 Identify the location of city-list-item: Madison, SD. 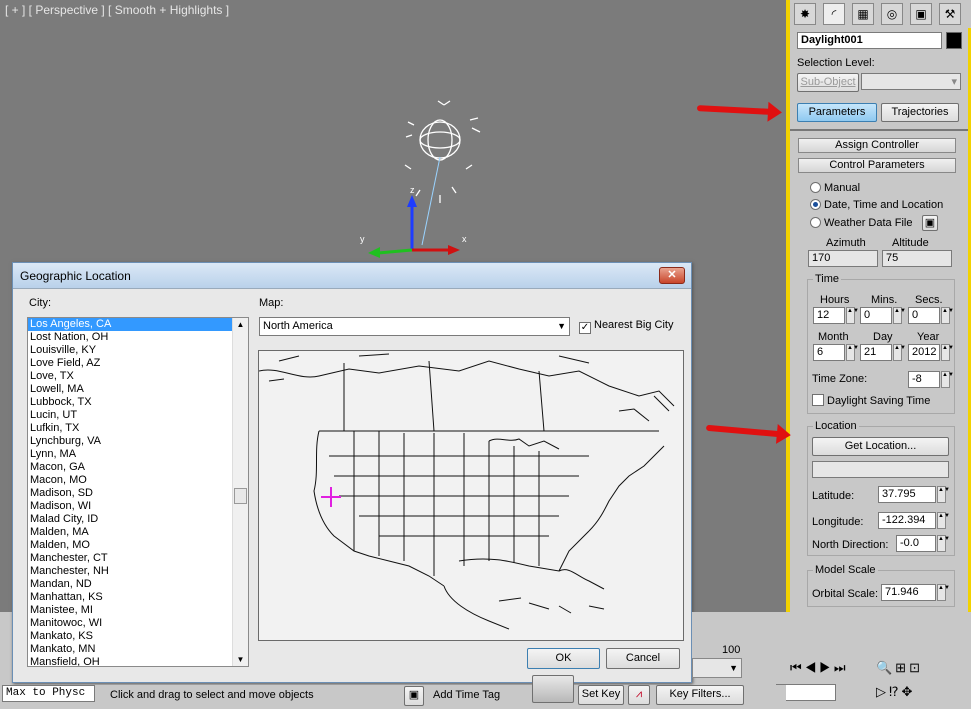
(138, 493).